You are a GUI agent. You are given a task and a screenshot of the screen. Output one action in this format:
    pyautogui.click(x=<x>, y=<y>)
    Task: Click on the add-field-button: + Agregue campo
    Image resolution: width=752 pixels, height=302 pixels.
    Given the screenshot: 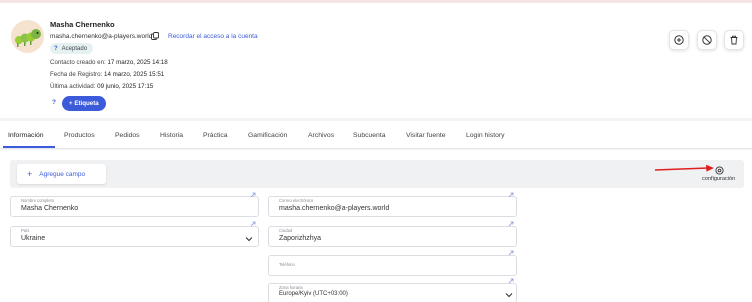 What is the action you would take?
    pyautogui.click(x=61, y=174)
    